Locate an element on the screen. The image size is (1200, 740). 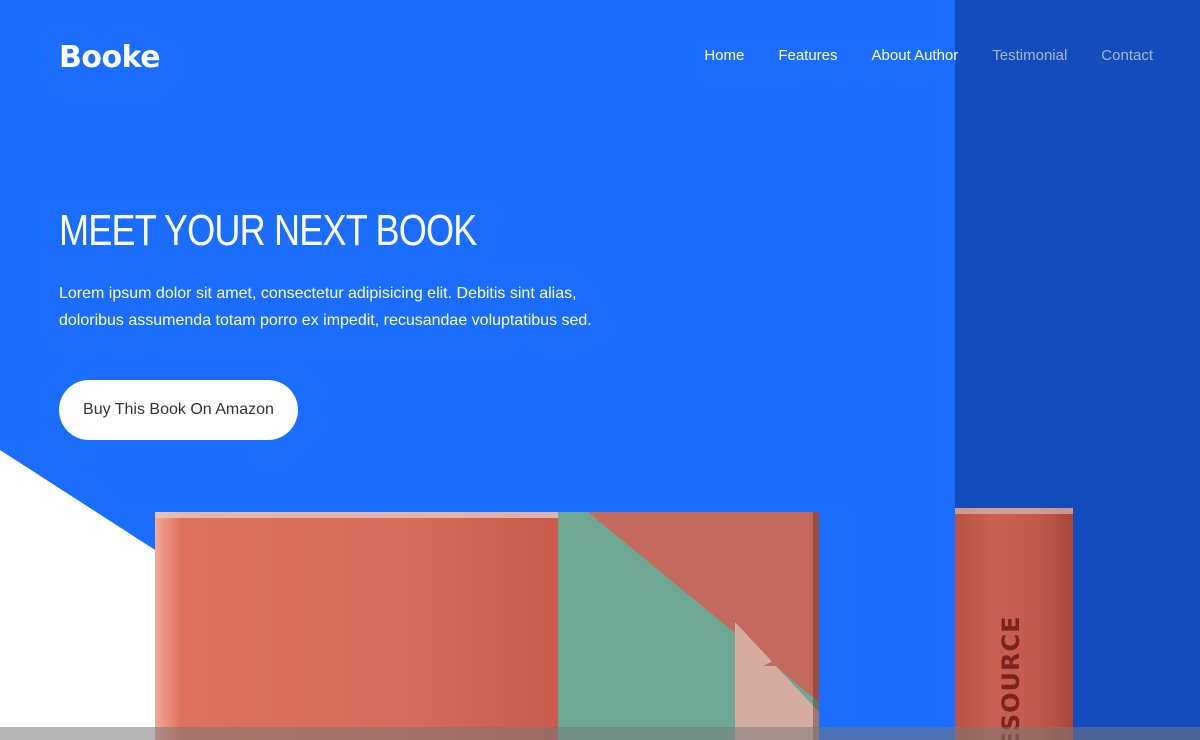
nav-testimonial: Testimonial is located at coordinates (1029, 55).